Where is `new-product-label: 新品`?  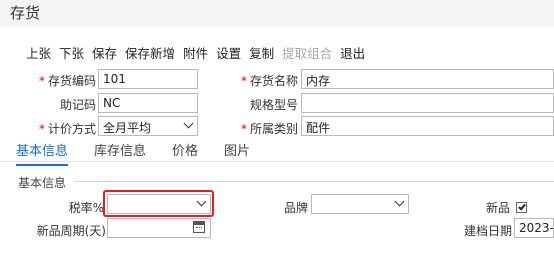
new-product-label: 新品 is located at coordinates (497, 208).